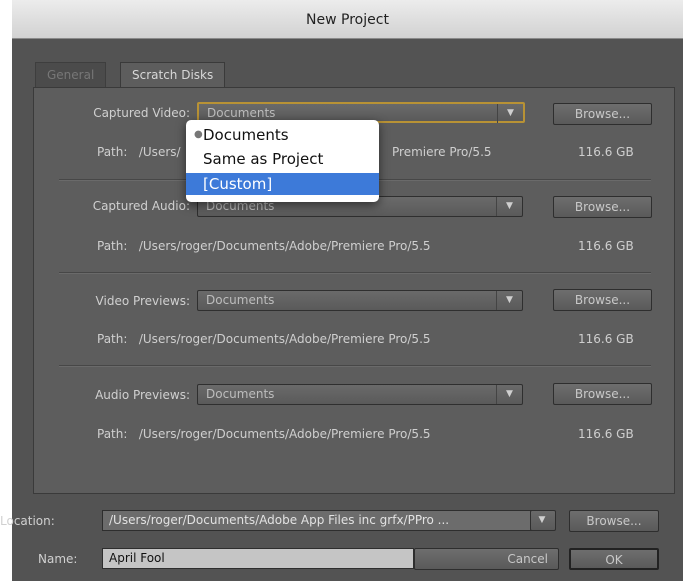 This screenshot has width=683, height=581. What do you see at coordinates (141, 206) in the screenshot?
I see `captured-audio-label: Captured Audio:` at bounding box center [141, 206].